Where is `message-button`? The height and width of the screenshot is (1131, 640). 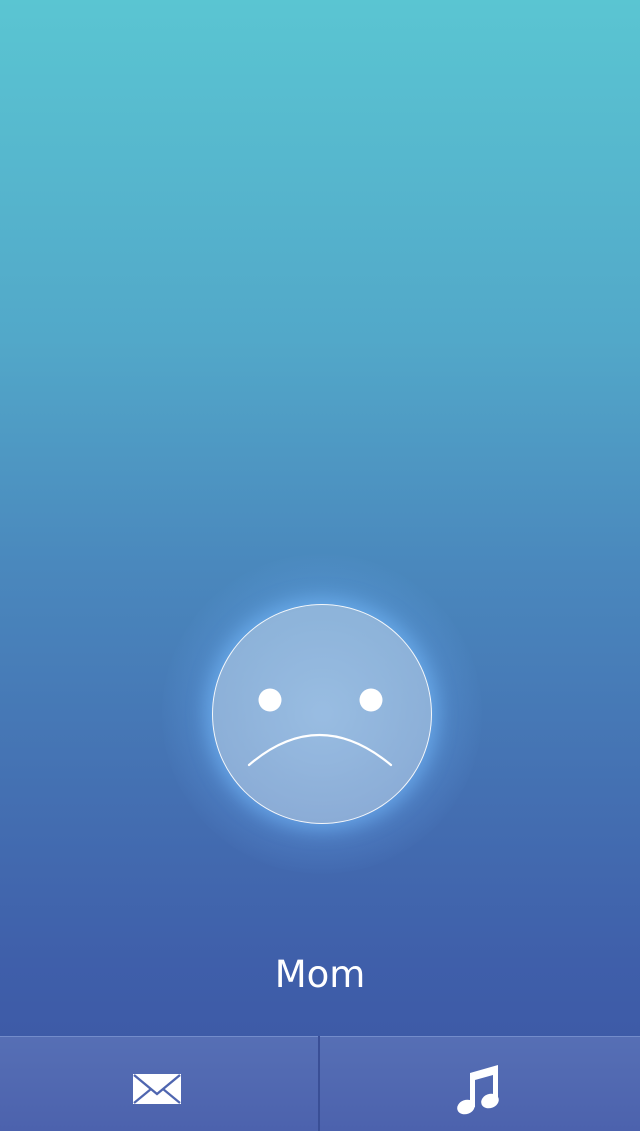
message-button is located at coordinates (159, 1083).